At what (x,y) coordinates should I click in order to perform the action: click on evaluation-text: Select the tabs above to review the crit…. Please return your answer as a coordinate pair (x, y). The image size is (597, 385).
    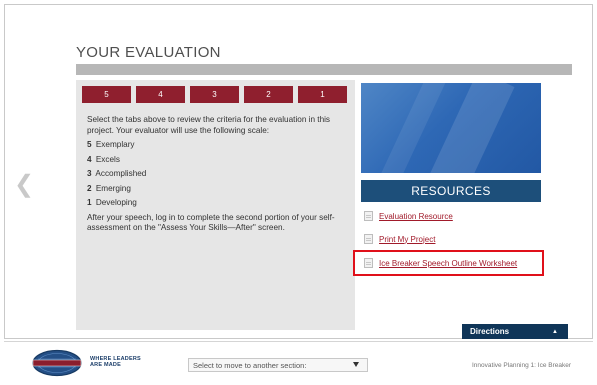
    Looking at the image, I should click on (218, 176).